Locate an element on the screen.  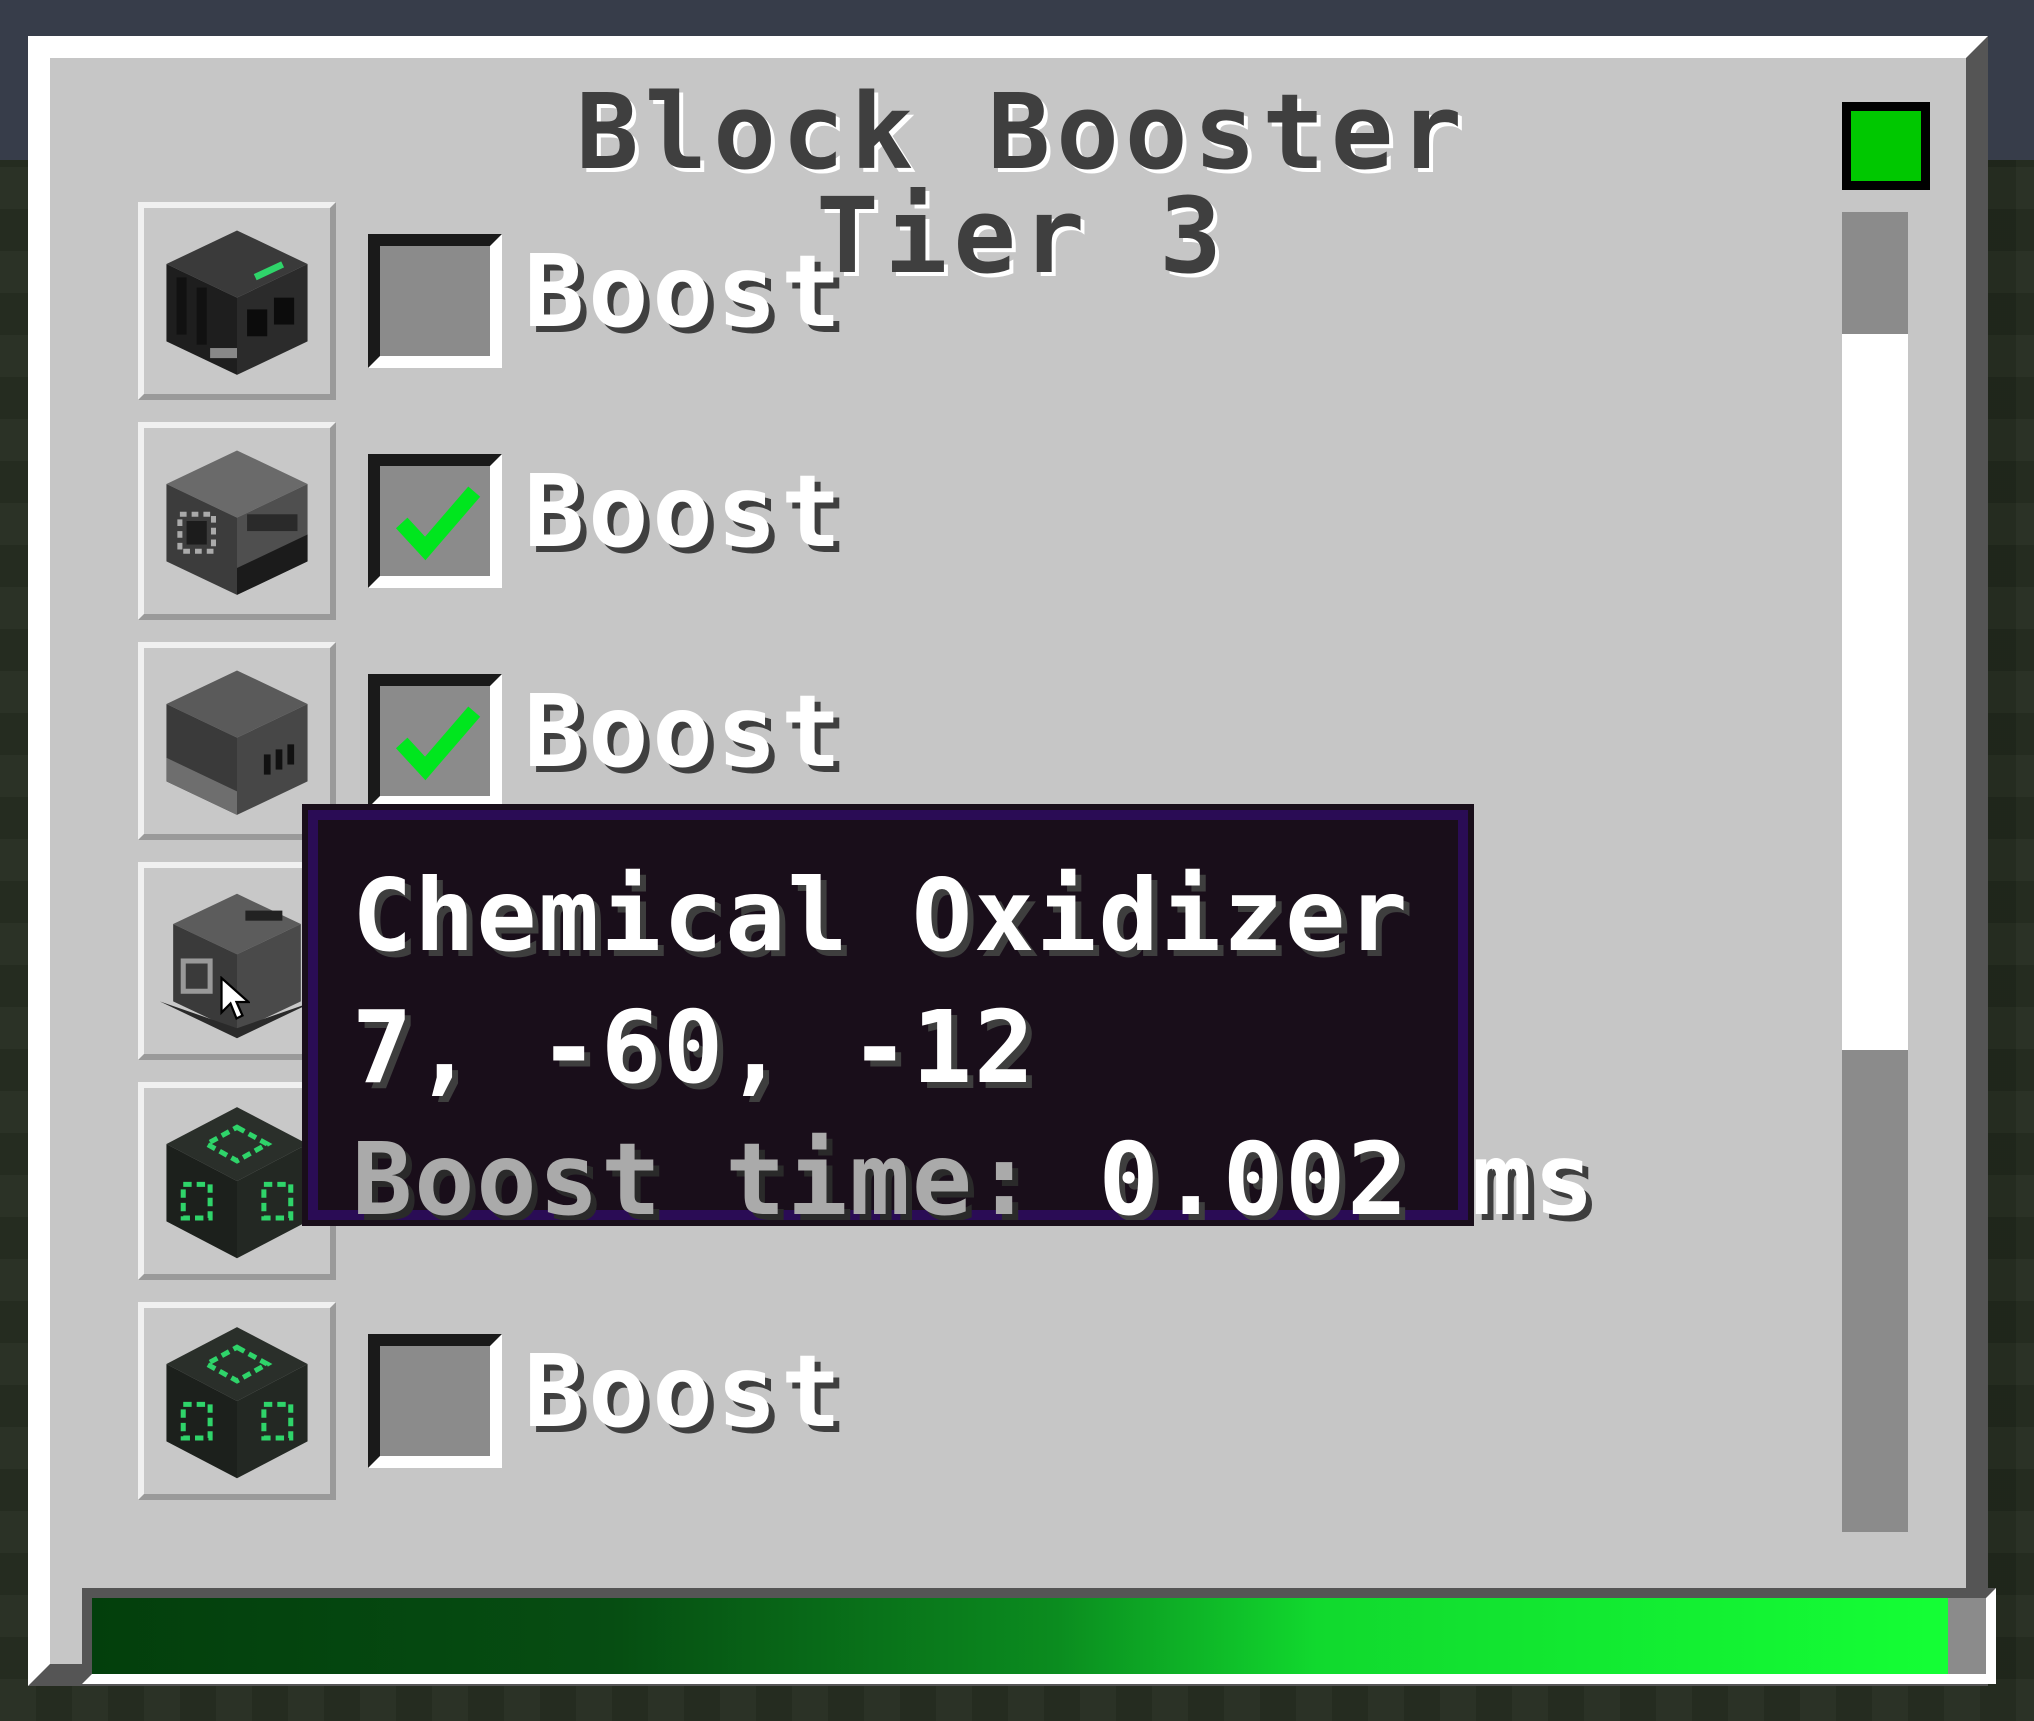
tooltip-boost-time-label: Boost time: is located at coordinates (725, 1179).